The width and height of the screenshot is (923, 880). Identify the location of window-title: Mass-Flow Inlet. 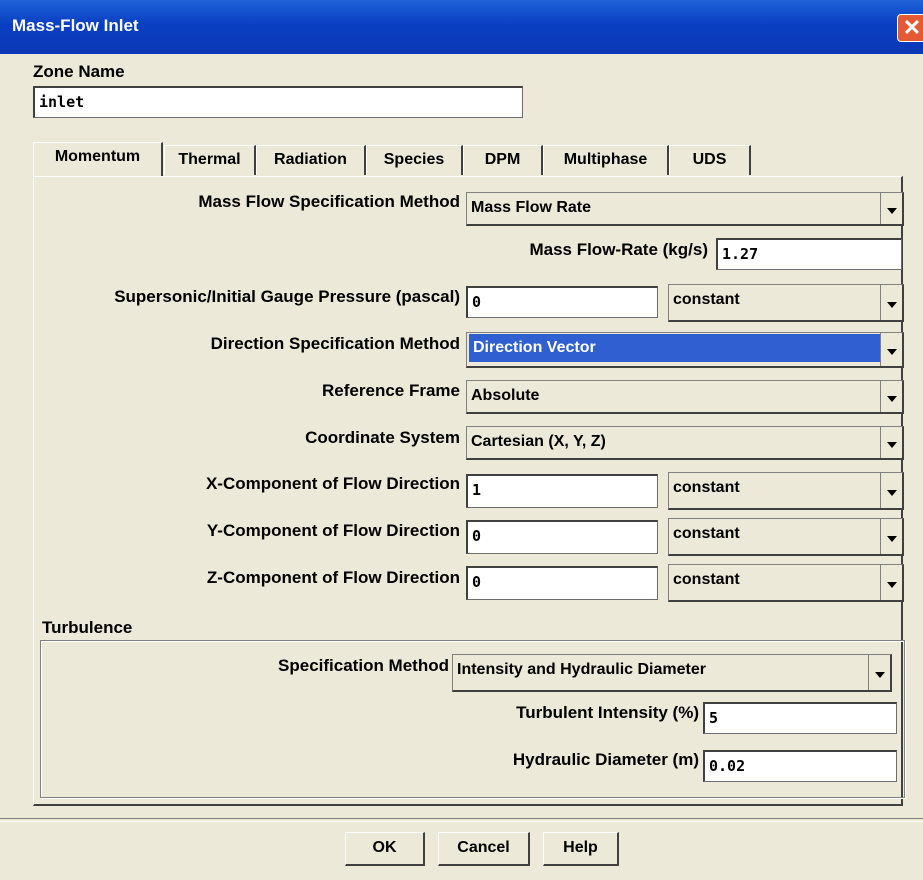
(75, 25).